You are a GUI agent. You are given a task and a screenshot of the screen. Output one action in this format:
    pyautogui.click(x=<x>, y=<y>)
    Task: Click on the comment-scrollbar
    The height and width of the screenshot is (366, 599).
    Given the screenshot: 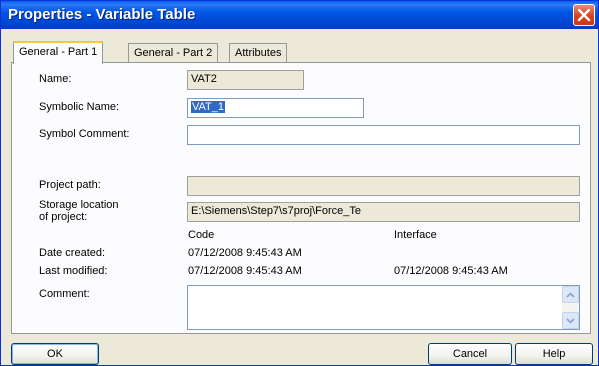 What is the action you would take?
    pyautogui.click(x=570, y=307)
    